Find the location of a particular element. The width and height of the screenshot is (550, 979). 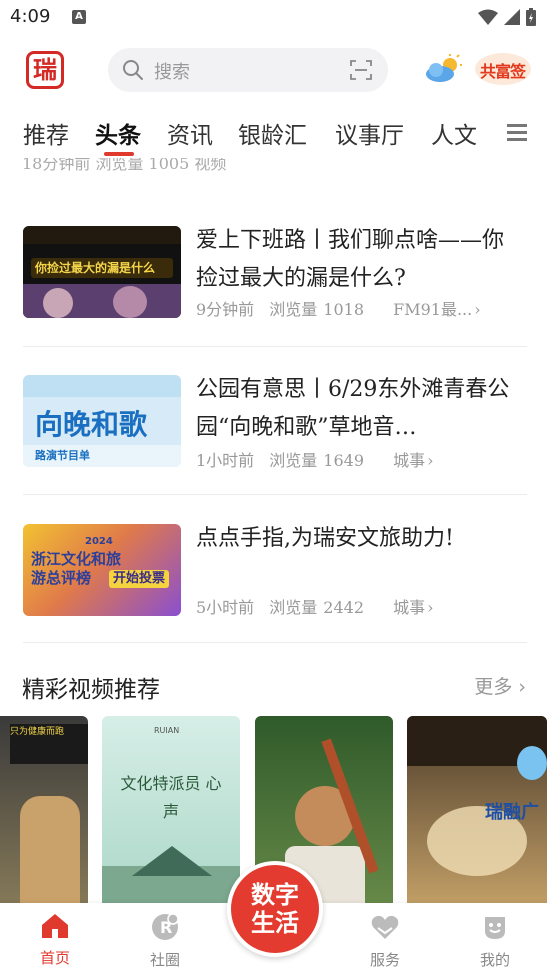

weather-icon is located at coordinates (444, 69).